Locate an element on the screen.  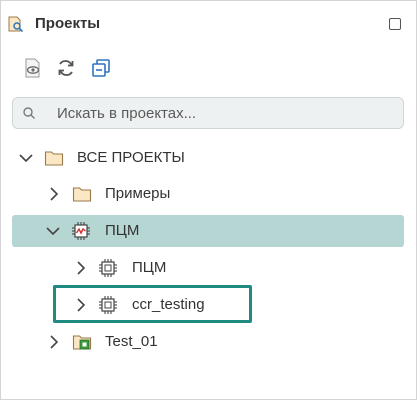
chip-signal-icon is located at coordinates (81, 231).